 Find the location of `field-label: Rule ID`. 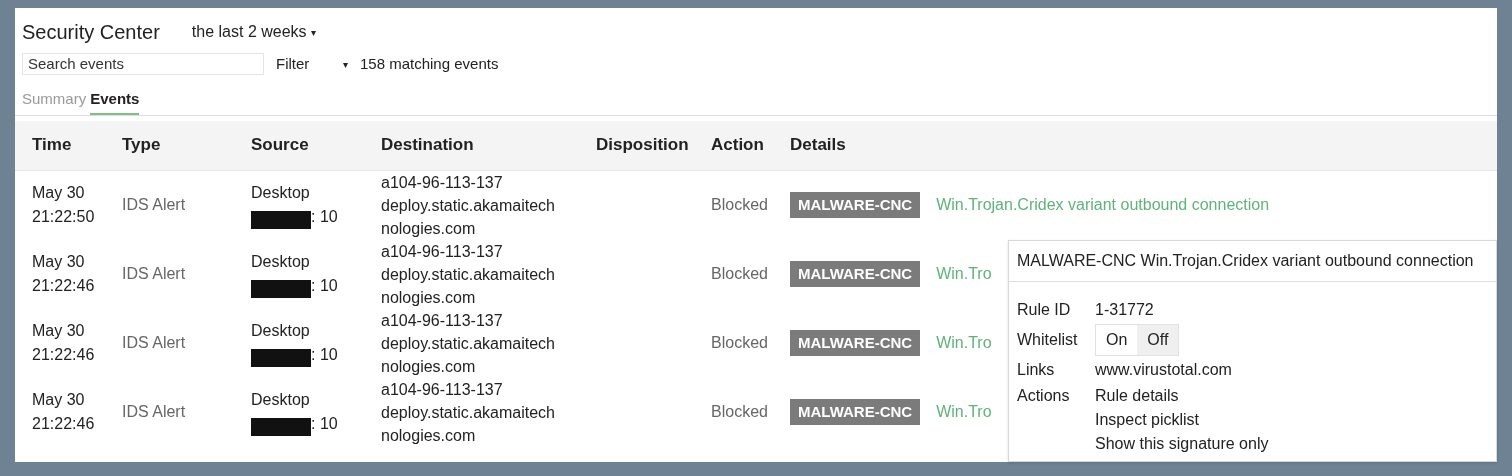

field-label: Rule ID is located at coordinates (1044, 310).